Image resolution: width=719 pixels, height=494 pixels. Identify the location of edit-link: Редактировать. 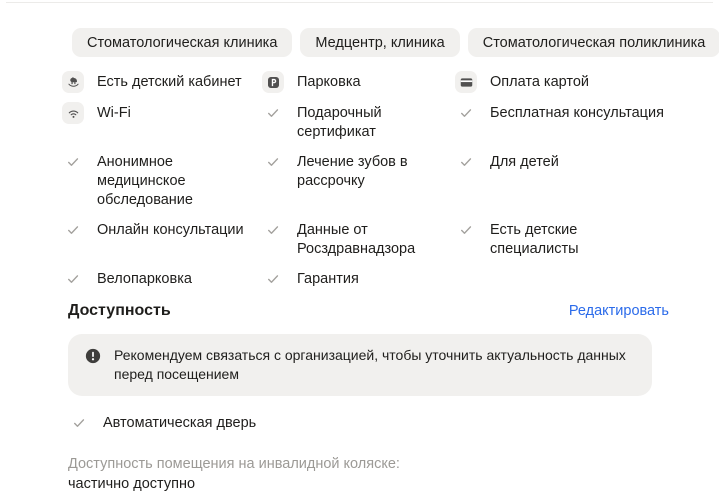
(619, 311).